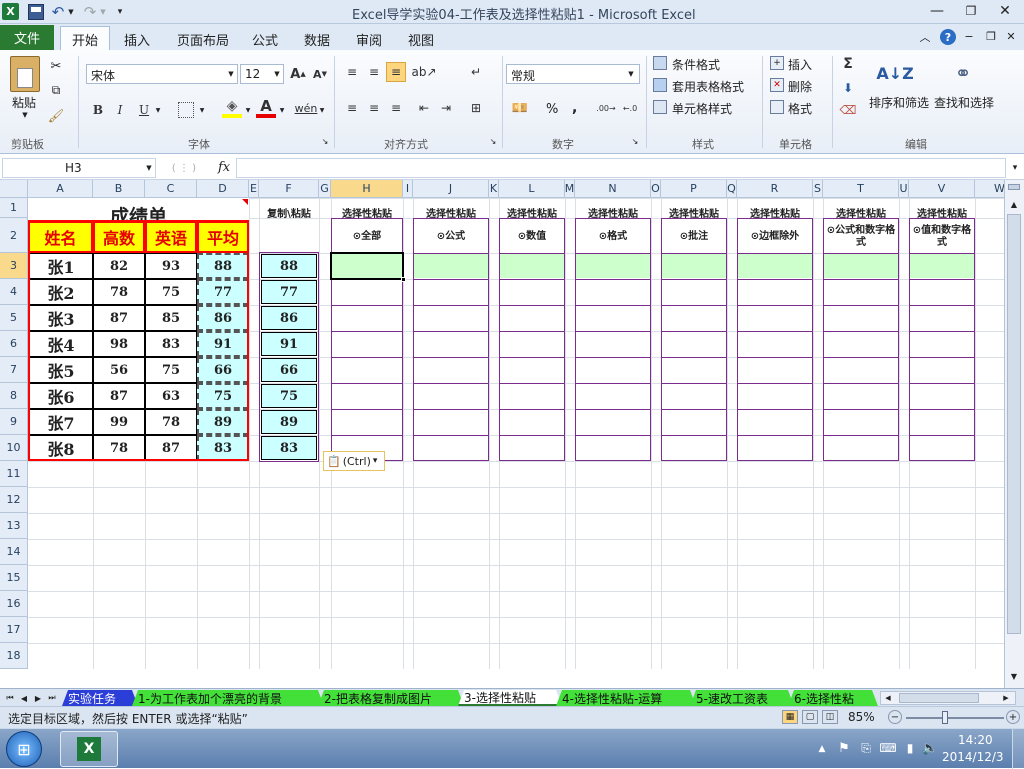 Image resolution: width=1024 pixels, height=769 pixels. What do you see at coordinates (861, 189) in the screenshot?
I see `column-header: T` at bounding box center [861, 189].